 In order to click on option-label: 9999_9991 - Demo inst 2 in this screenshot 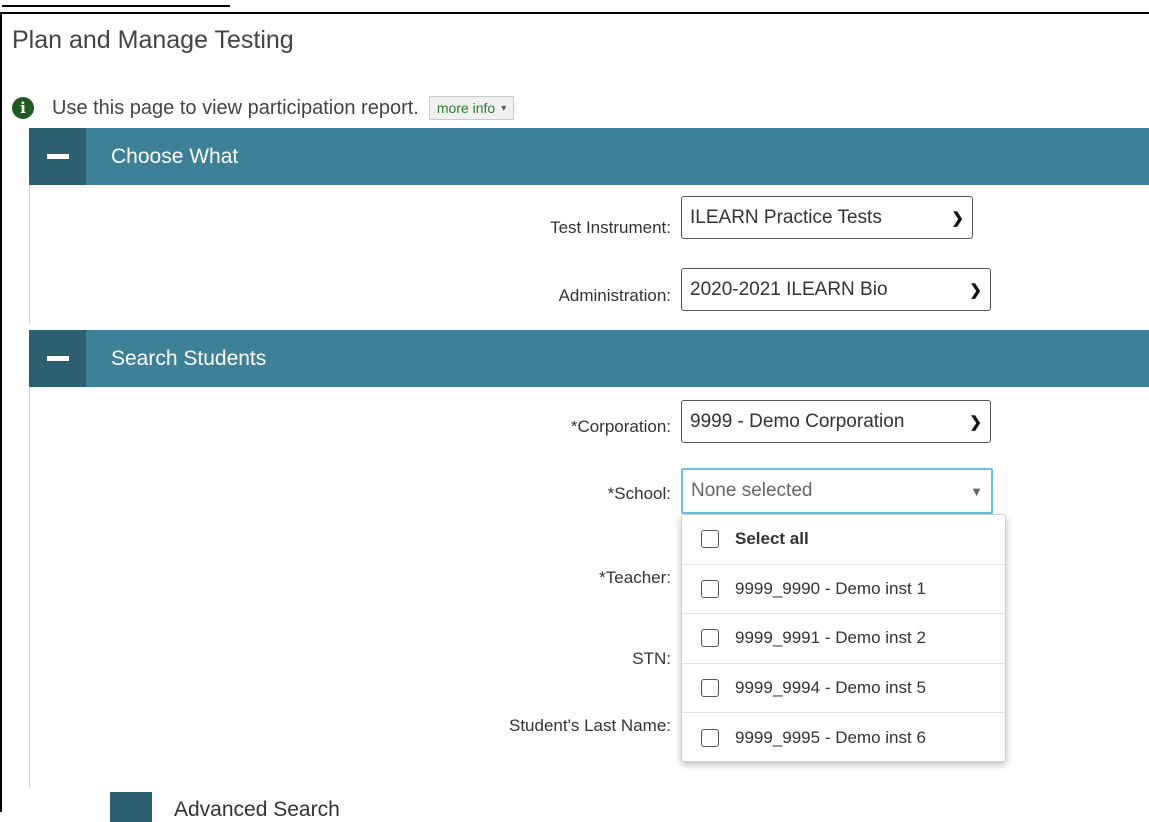, I will do `click(830, 638)`.